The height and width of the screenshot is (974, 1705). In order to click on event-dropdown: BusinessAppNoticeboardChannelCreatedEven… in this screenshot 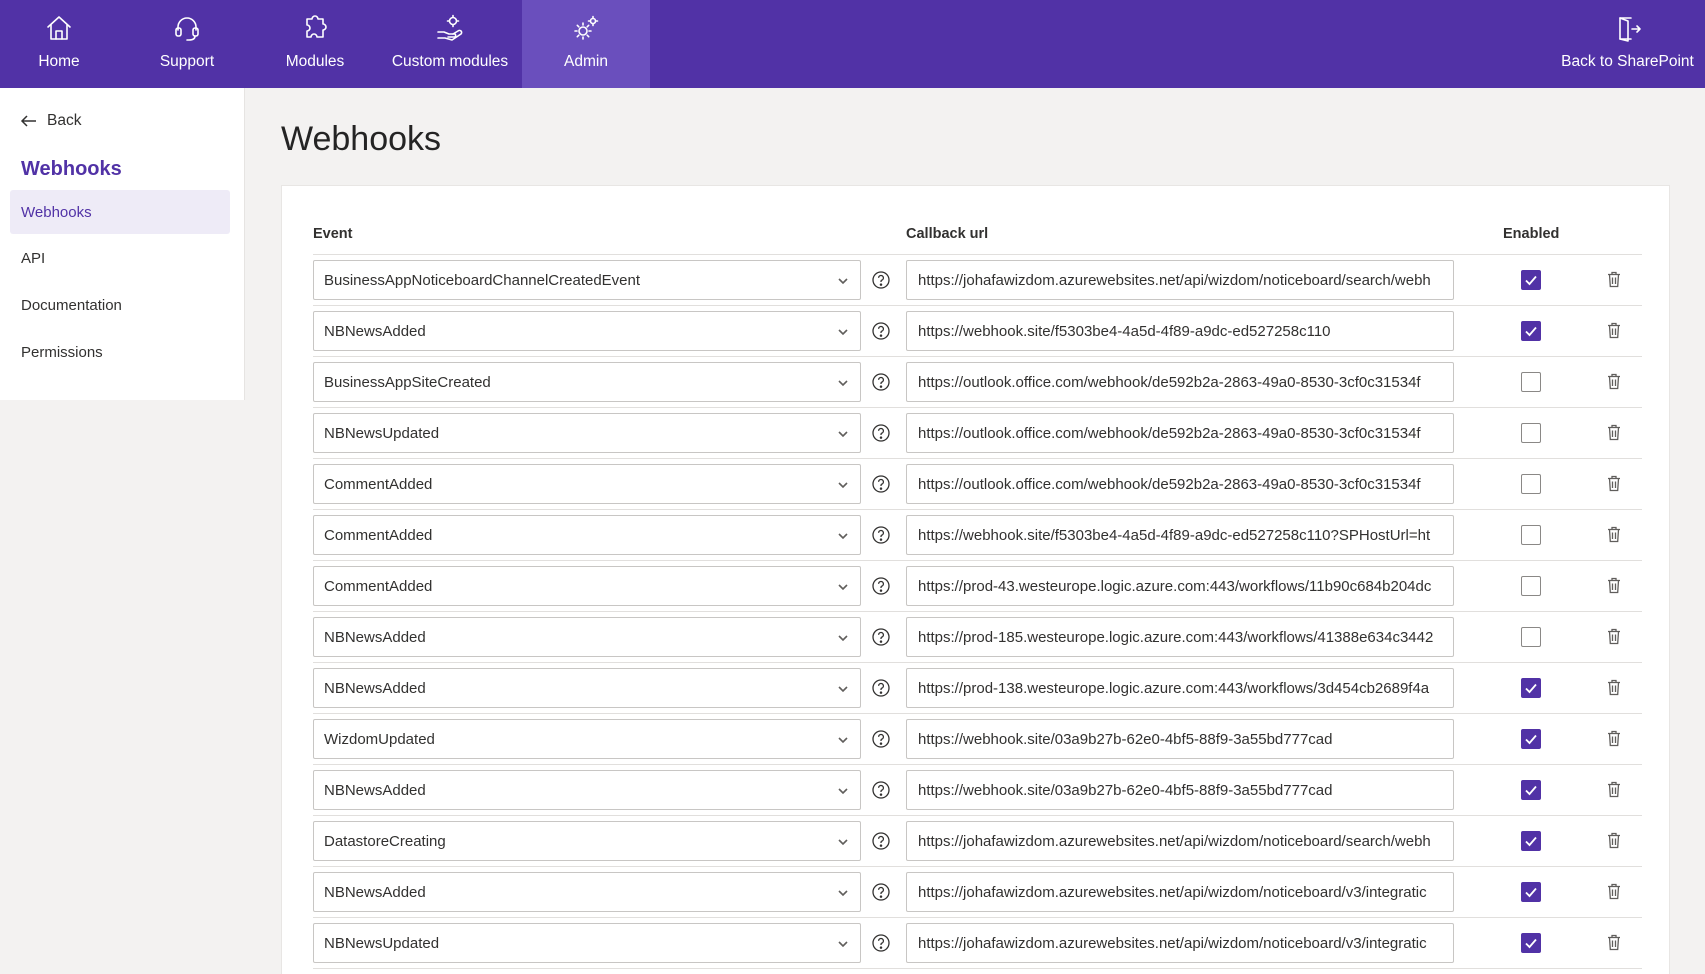, I will do `click(587, 280)`.